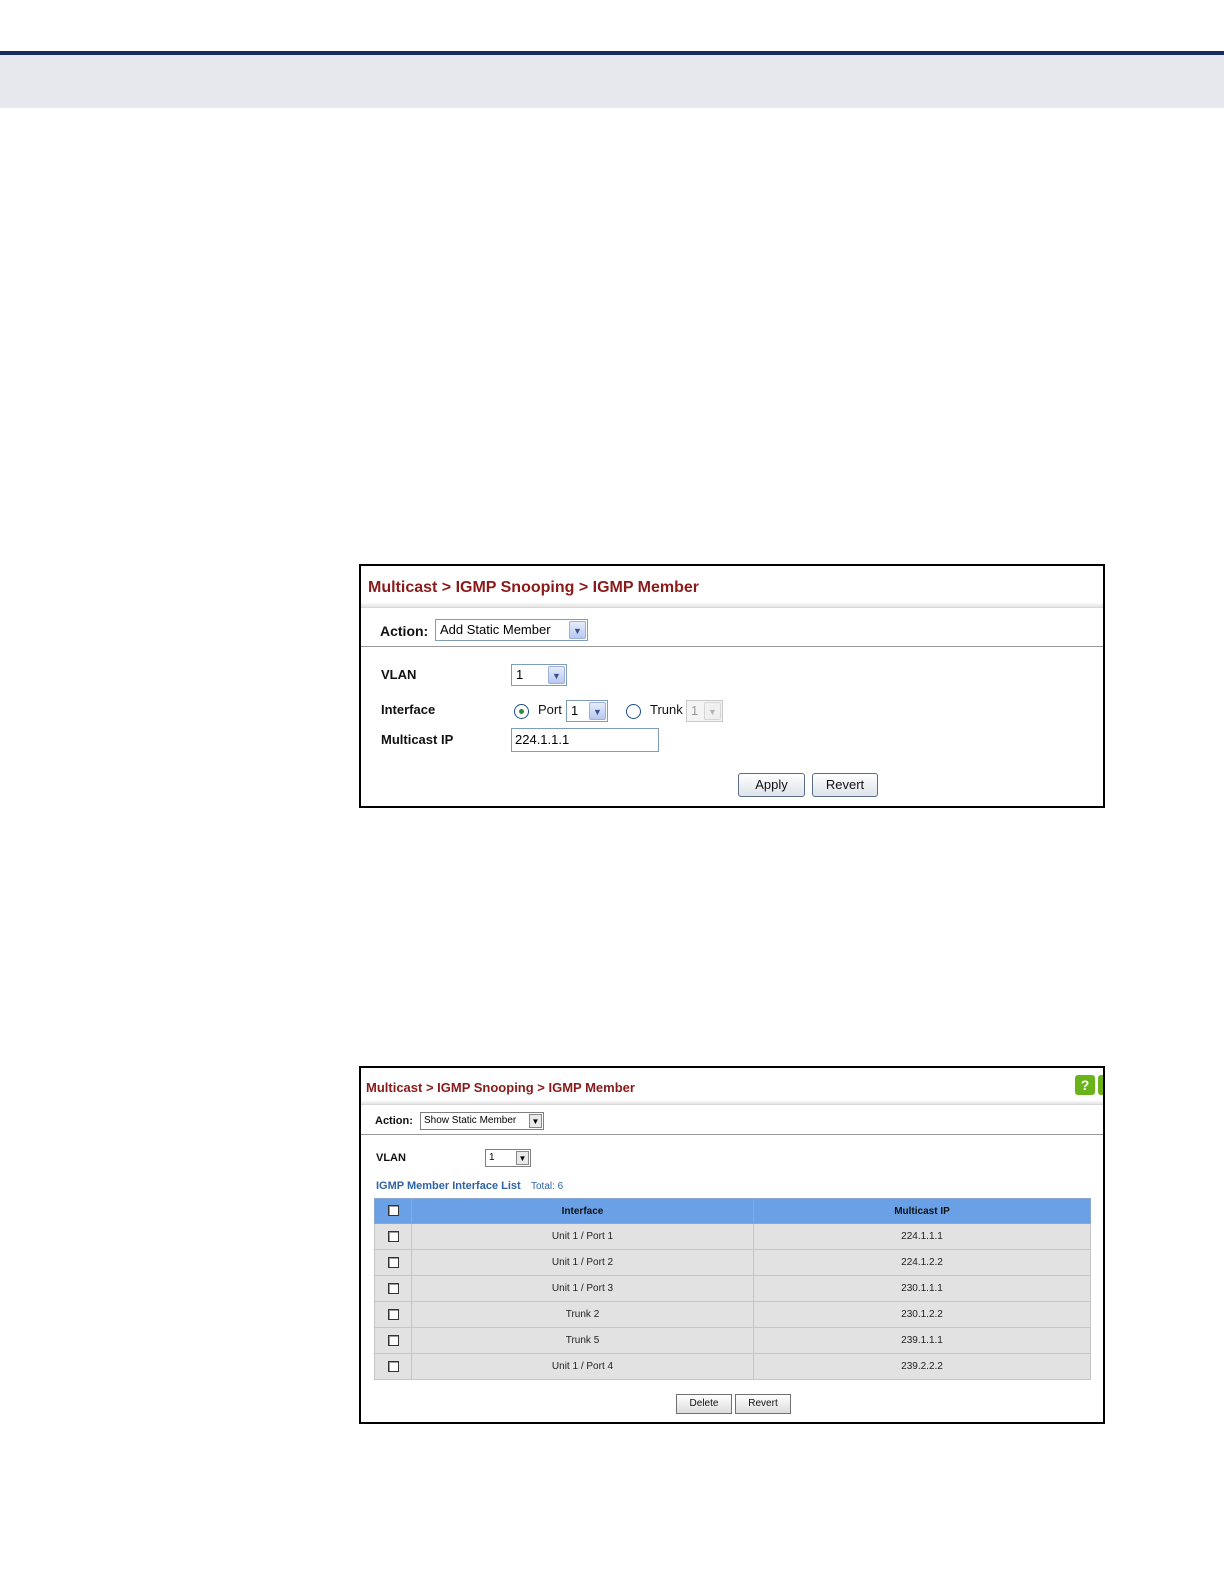  What do you see at coordinates (922, 1211) in the screenshot?
I see `column-header-multicast-ip: Multicast IP` at bounding box center [922, 1211].